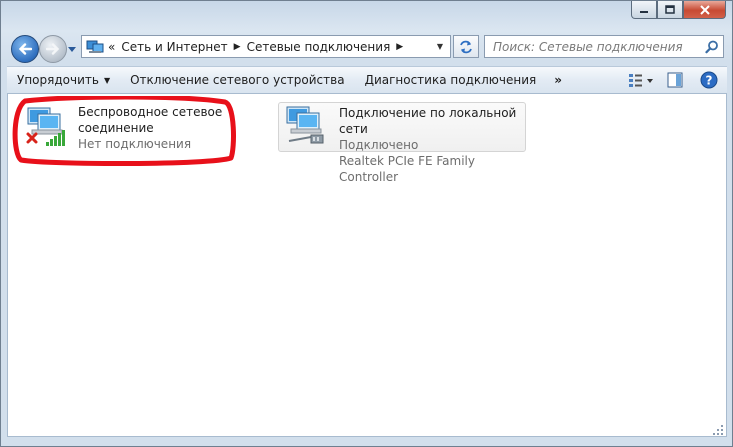 This screenshot has width=733, height=447. I want to click on command-bar-icons: ?, so click(675, 80).